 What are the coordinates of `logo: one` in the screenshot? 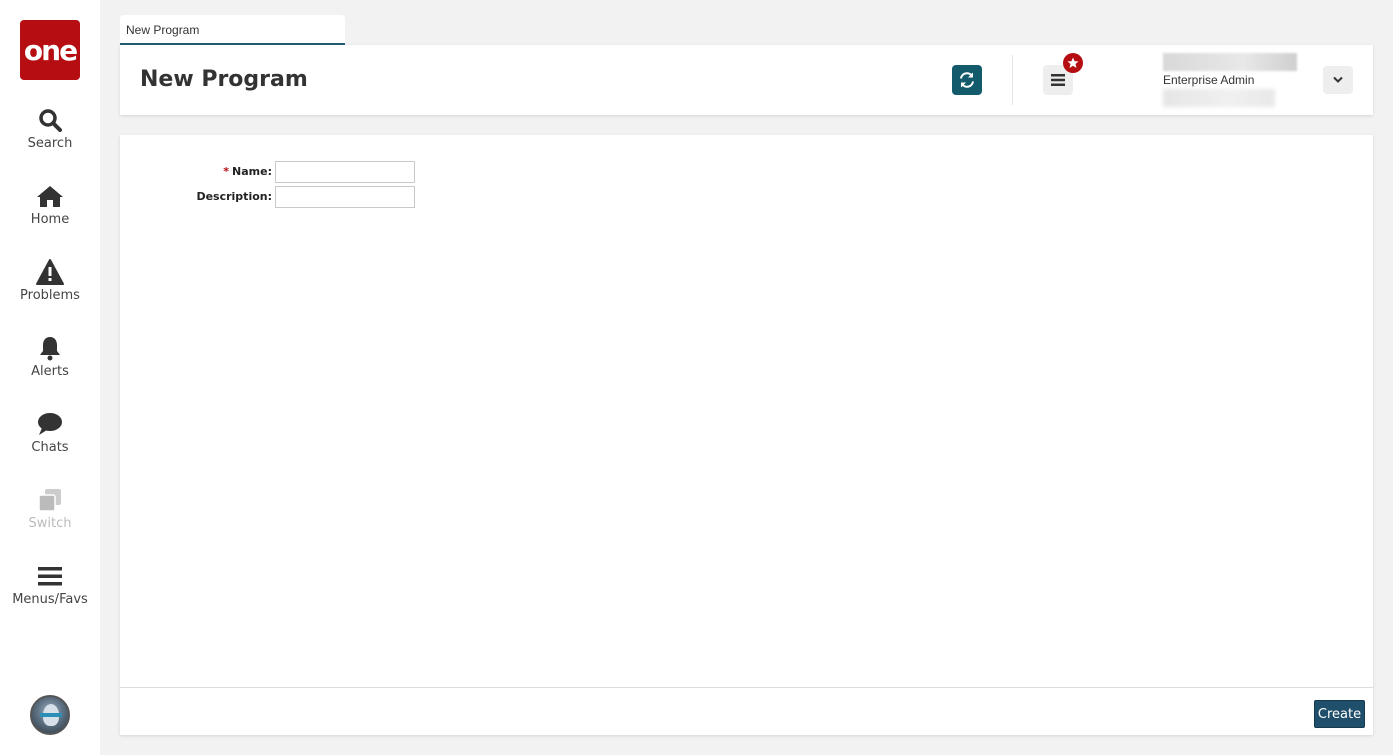 It's located at (50, 50).